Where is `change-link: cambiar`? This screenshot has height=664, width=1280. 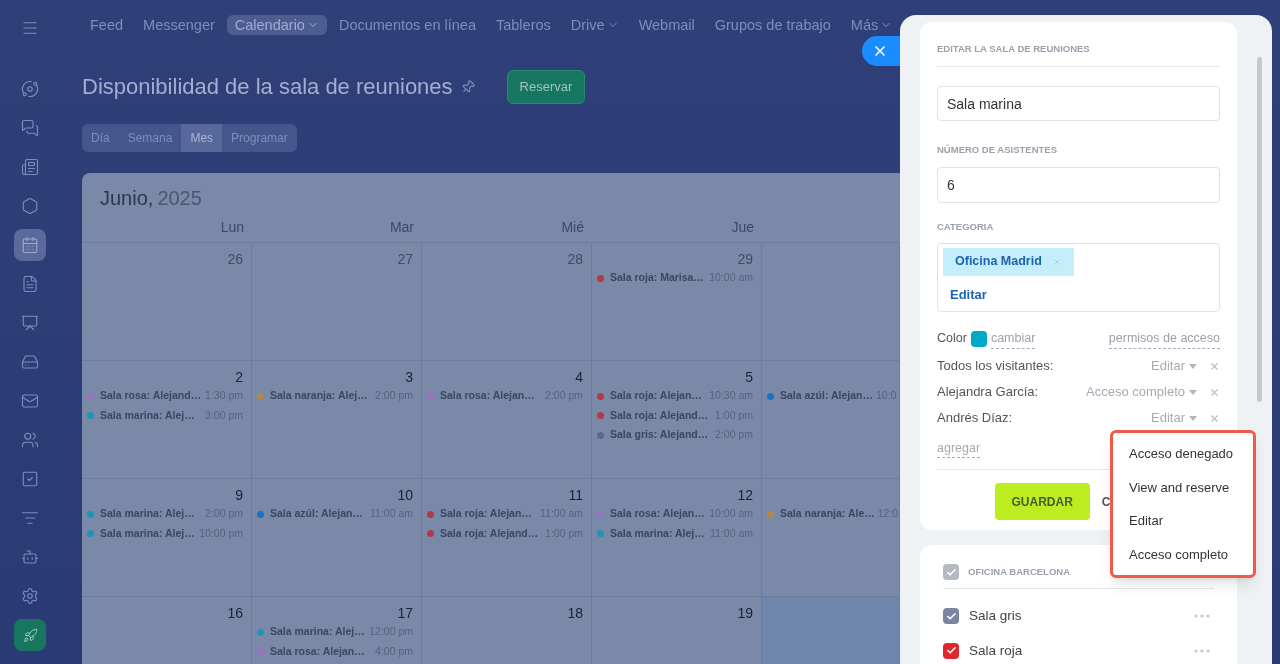 change-link: cambiar is located at coordinates (1013, 338).